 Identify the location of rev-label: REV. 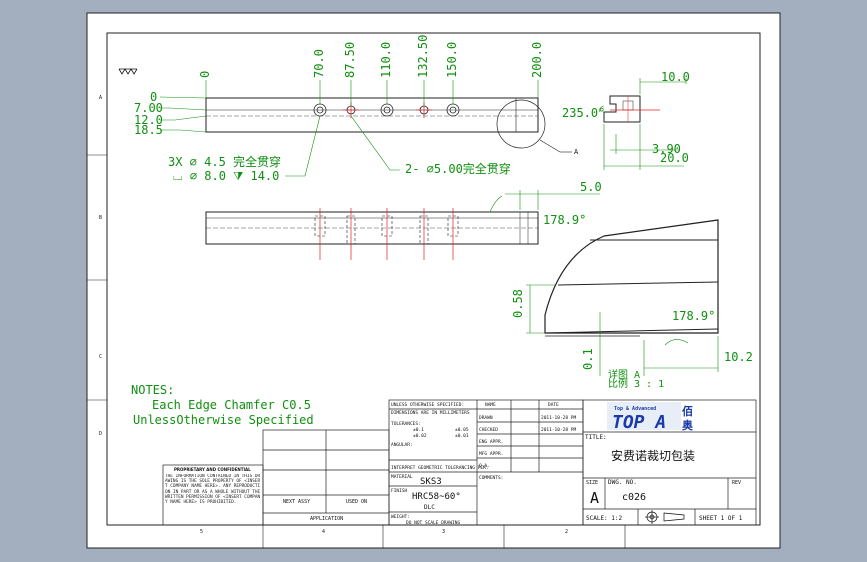
(736, 483).